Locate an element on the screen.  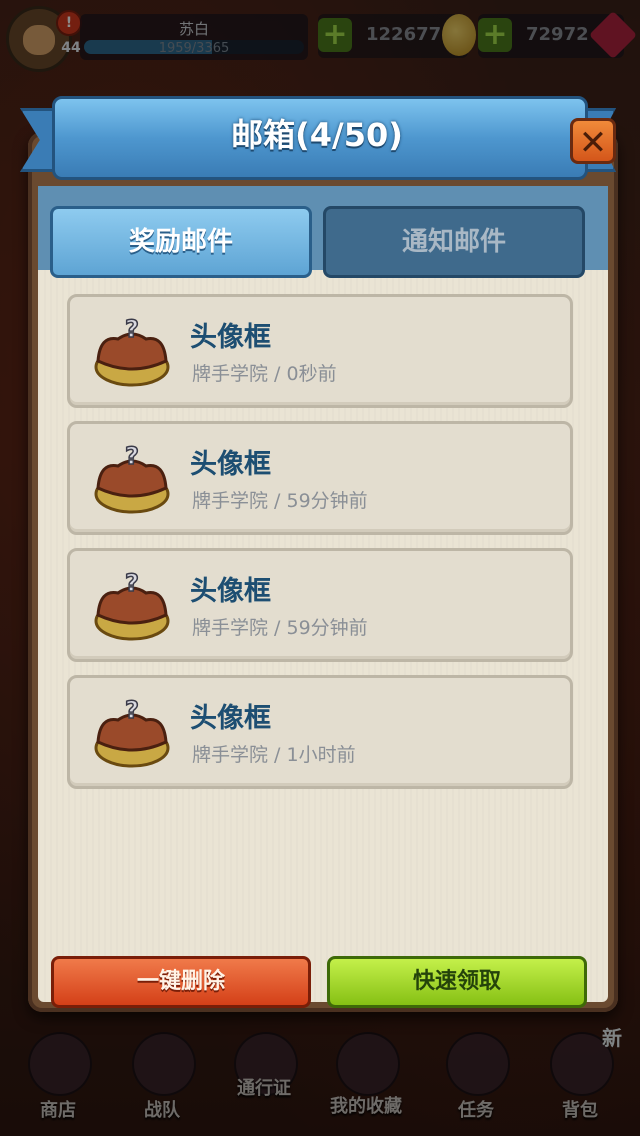
delete-all-button: 一键删除 is located at coordinates (181, 982).